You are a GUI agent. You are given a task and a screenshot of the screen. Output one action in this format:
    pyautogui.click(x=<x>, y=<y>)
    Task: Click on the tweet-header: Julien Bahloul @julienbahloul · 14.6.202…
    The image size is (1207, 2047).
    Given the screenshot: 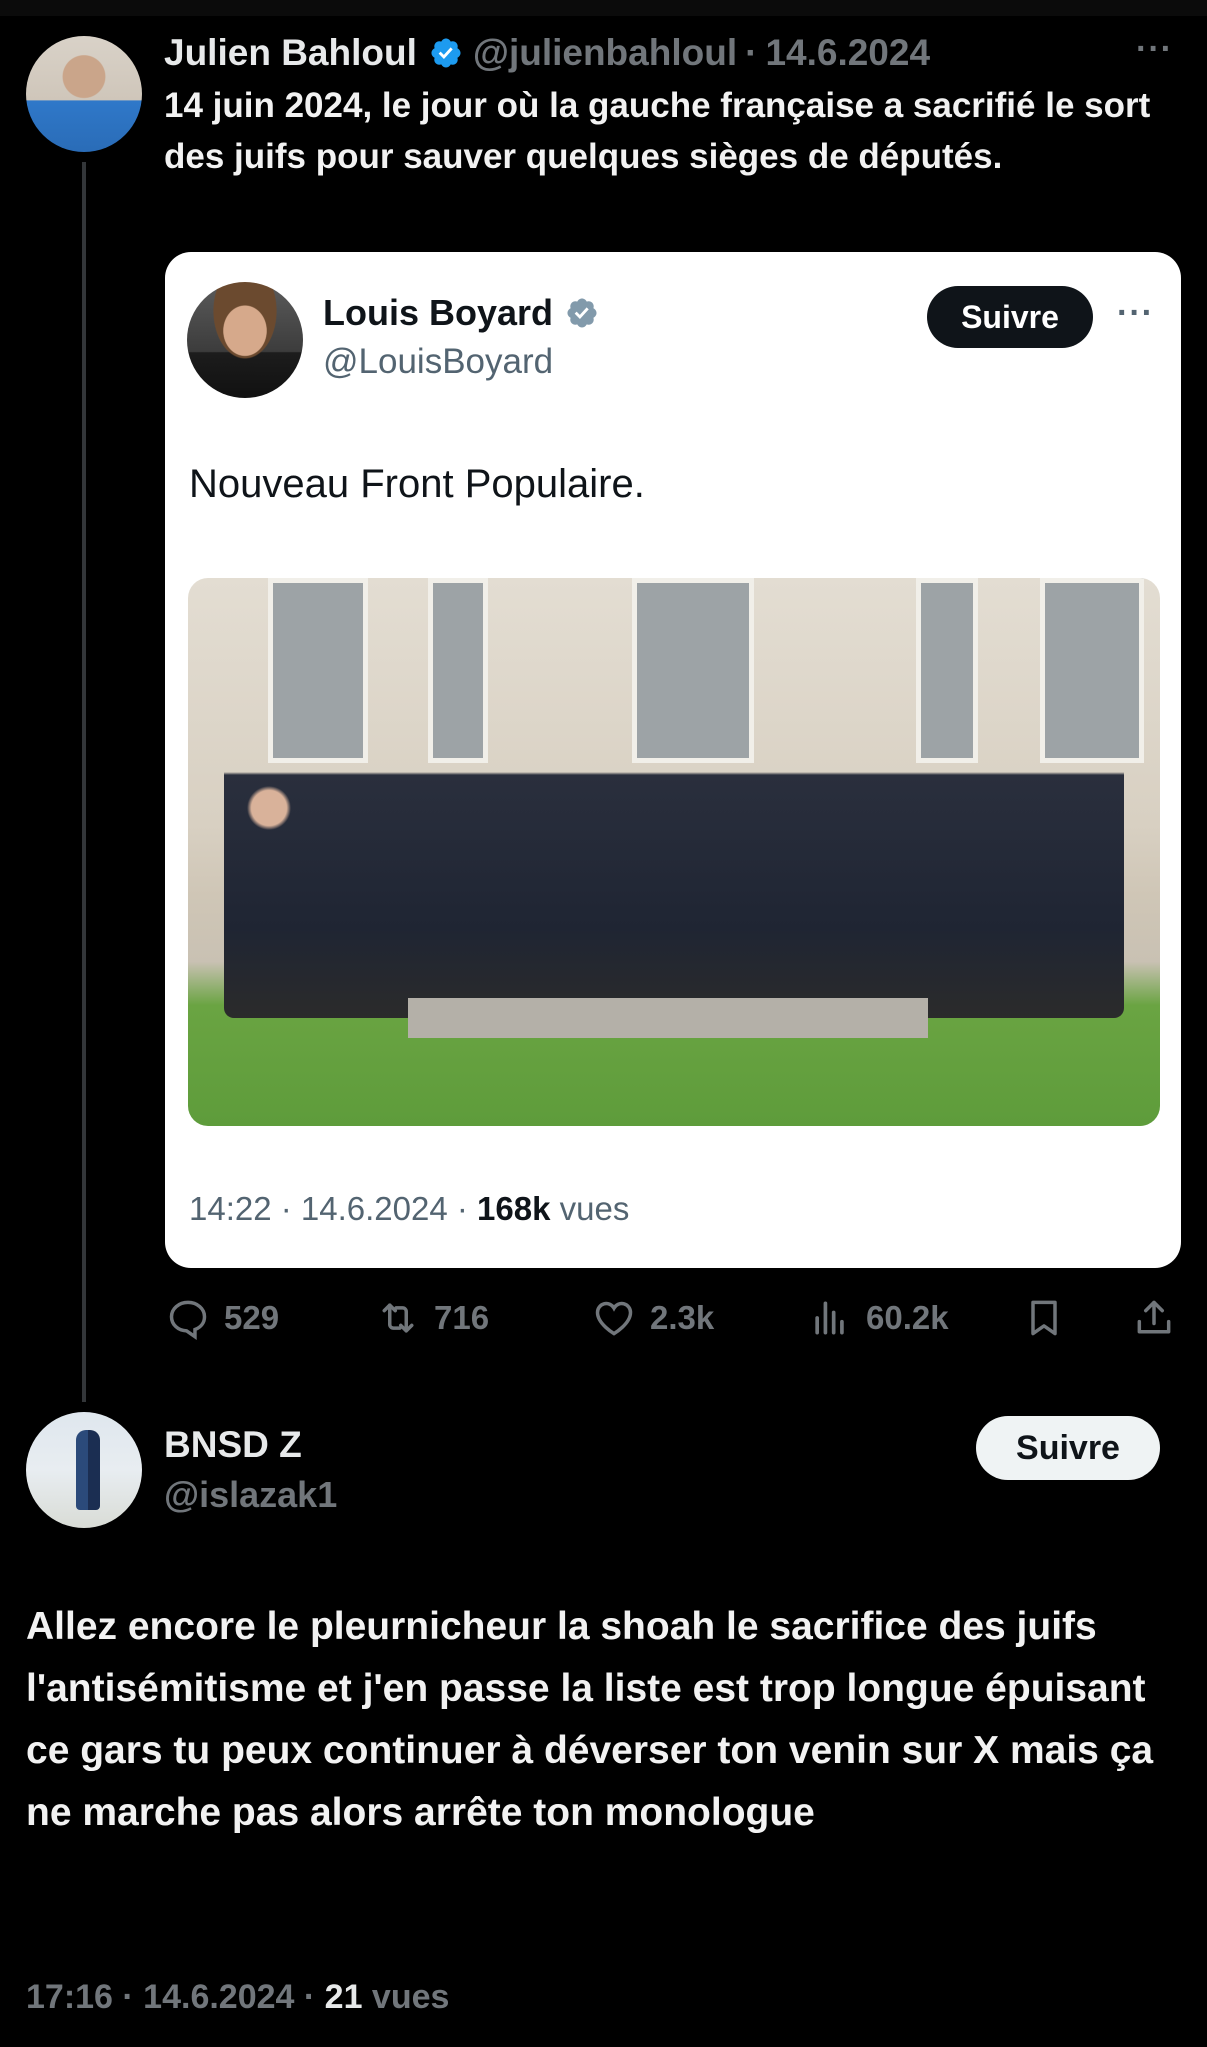 What is the action you would take?
    pyautogui.click(x=547, y=53)
    